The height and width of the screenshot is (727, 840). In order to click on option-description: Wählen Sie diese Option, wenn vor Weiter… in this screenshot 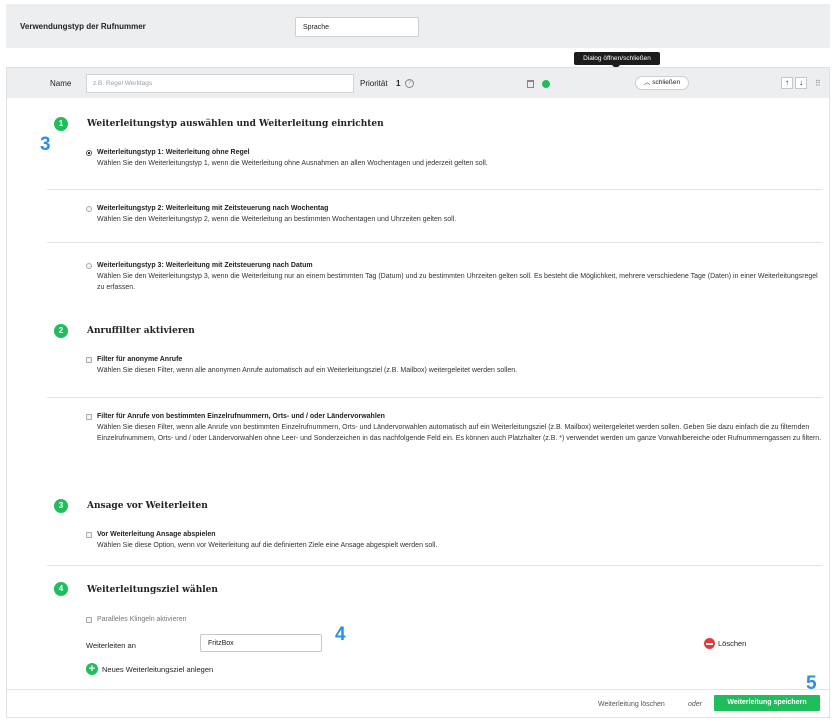, I will do `click(267, 545)`.